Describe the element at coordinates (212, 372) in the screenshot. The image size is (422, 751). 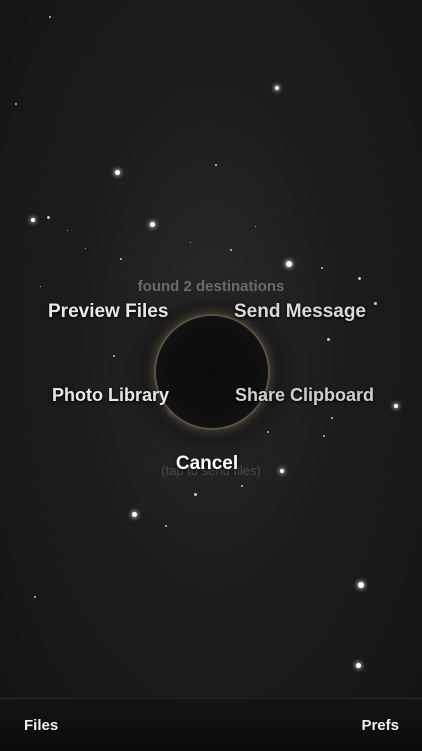
I see `radar-ring` at that location.